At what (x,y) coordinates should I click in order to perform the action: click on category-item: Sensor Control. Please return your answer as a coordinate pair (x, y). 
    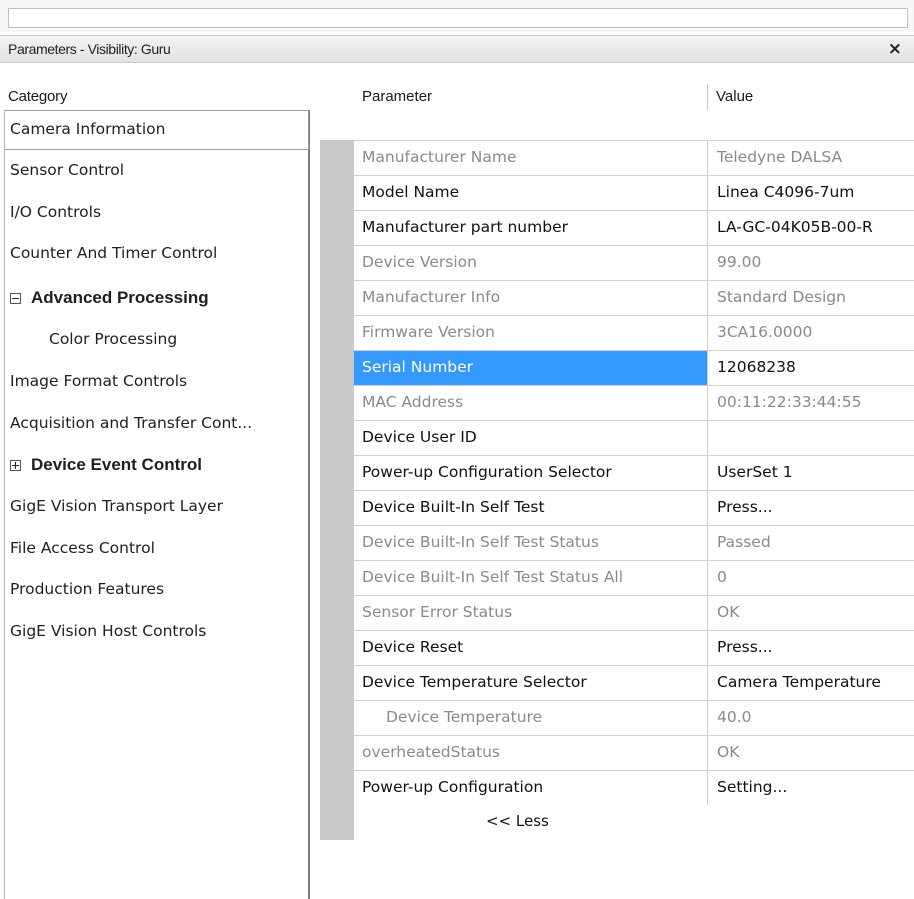
    Looking at the image, I should click on (157, 172).